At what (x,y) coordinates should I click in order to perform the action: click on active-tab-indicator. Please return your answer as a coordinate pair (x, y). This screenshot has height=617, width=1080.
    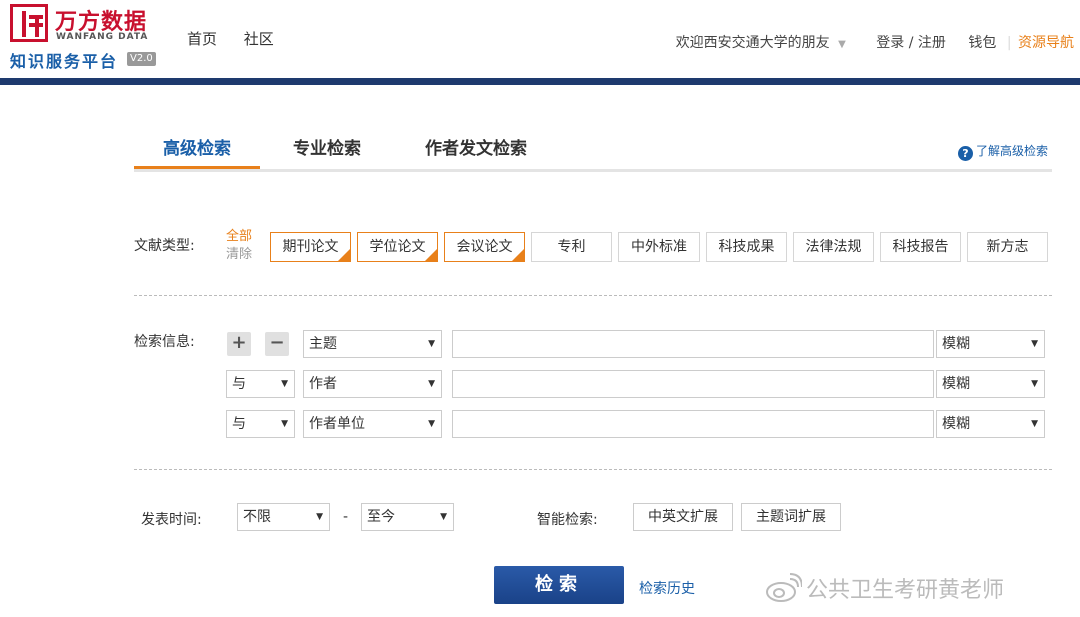
    Looking at the image, I should click on (197, 167).